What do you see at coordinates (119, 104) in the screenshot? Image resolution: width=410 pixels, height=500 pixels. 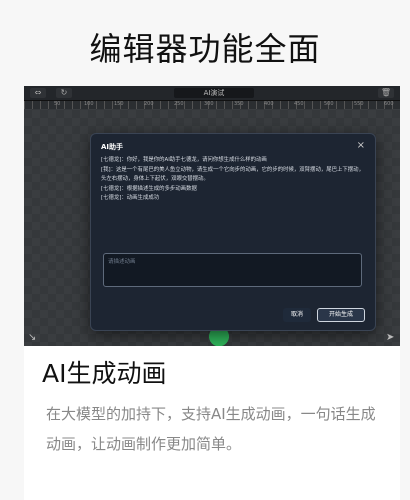 I see `ruler-mark: 150` at bounding box center [119, 104].